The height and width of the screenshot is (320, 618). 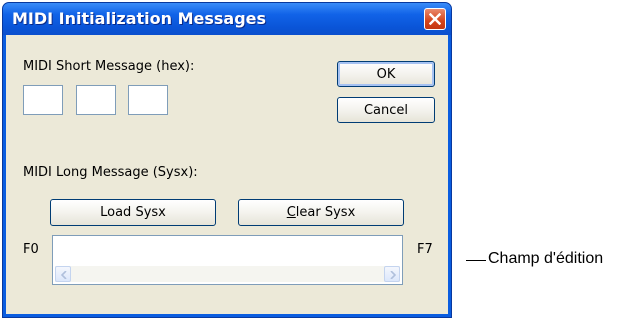 What do you see at coordinates (291, 212) in the screenshot?
I see `clear-sysx-accelerator: C` at bounding box center [291, 212].